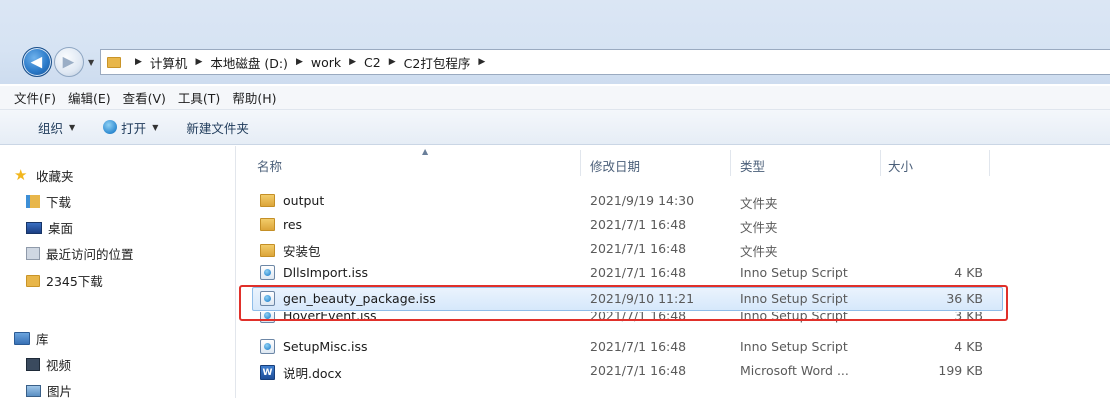 This screenshot has height=398, width=1110. I want to click on menu-view: 查看(V), so click(144, 97).